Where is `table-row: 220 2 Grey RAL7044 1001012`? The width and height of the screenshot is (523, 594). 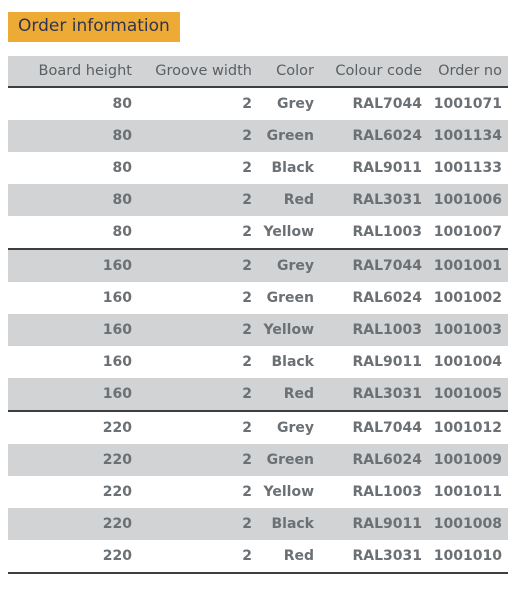
table-row: 220 2 Grey RAL7044 1001012 is located at coordinates (258, 427).